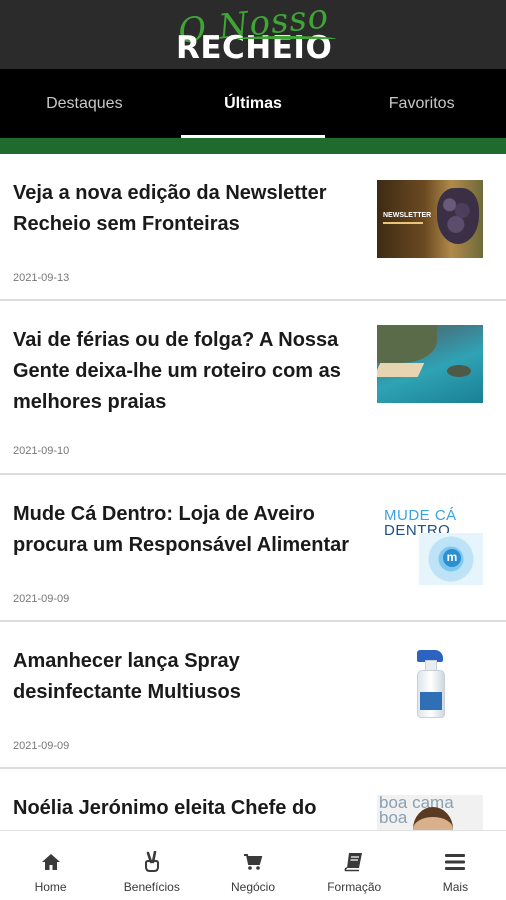 Image resolution: width=506 pixels, height=900 pixels. I want to click on rock-graphic, so click(459, 371).